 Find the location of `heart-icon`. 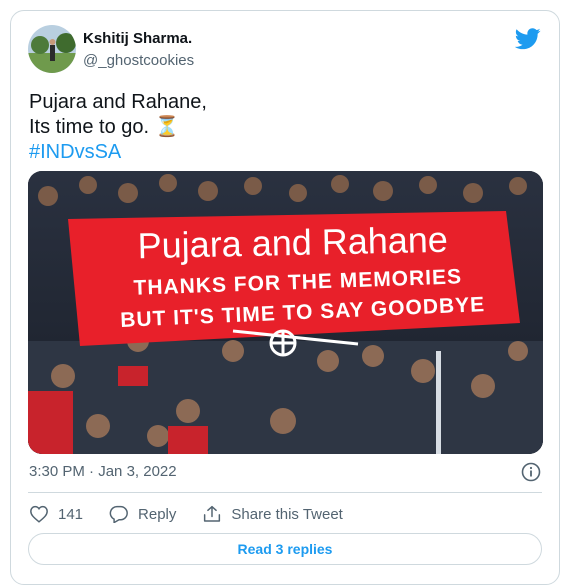

heart-icon is located at coordinates (39, 514).